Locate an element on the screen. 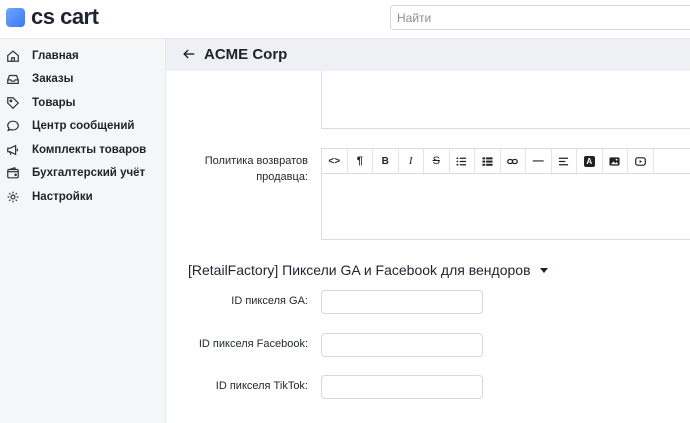 This screenshot has width=690, height=423. code-view-button: <> is located at coordinates (335, 161).